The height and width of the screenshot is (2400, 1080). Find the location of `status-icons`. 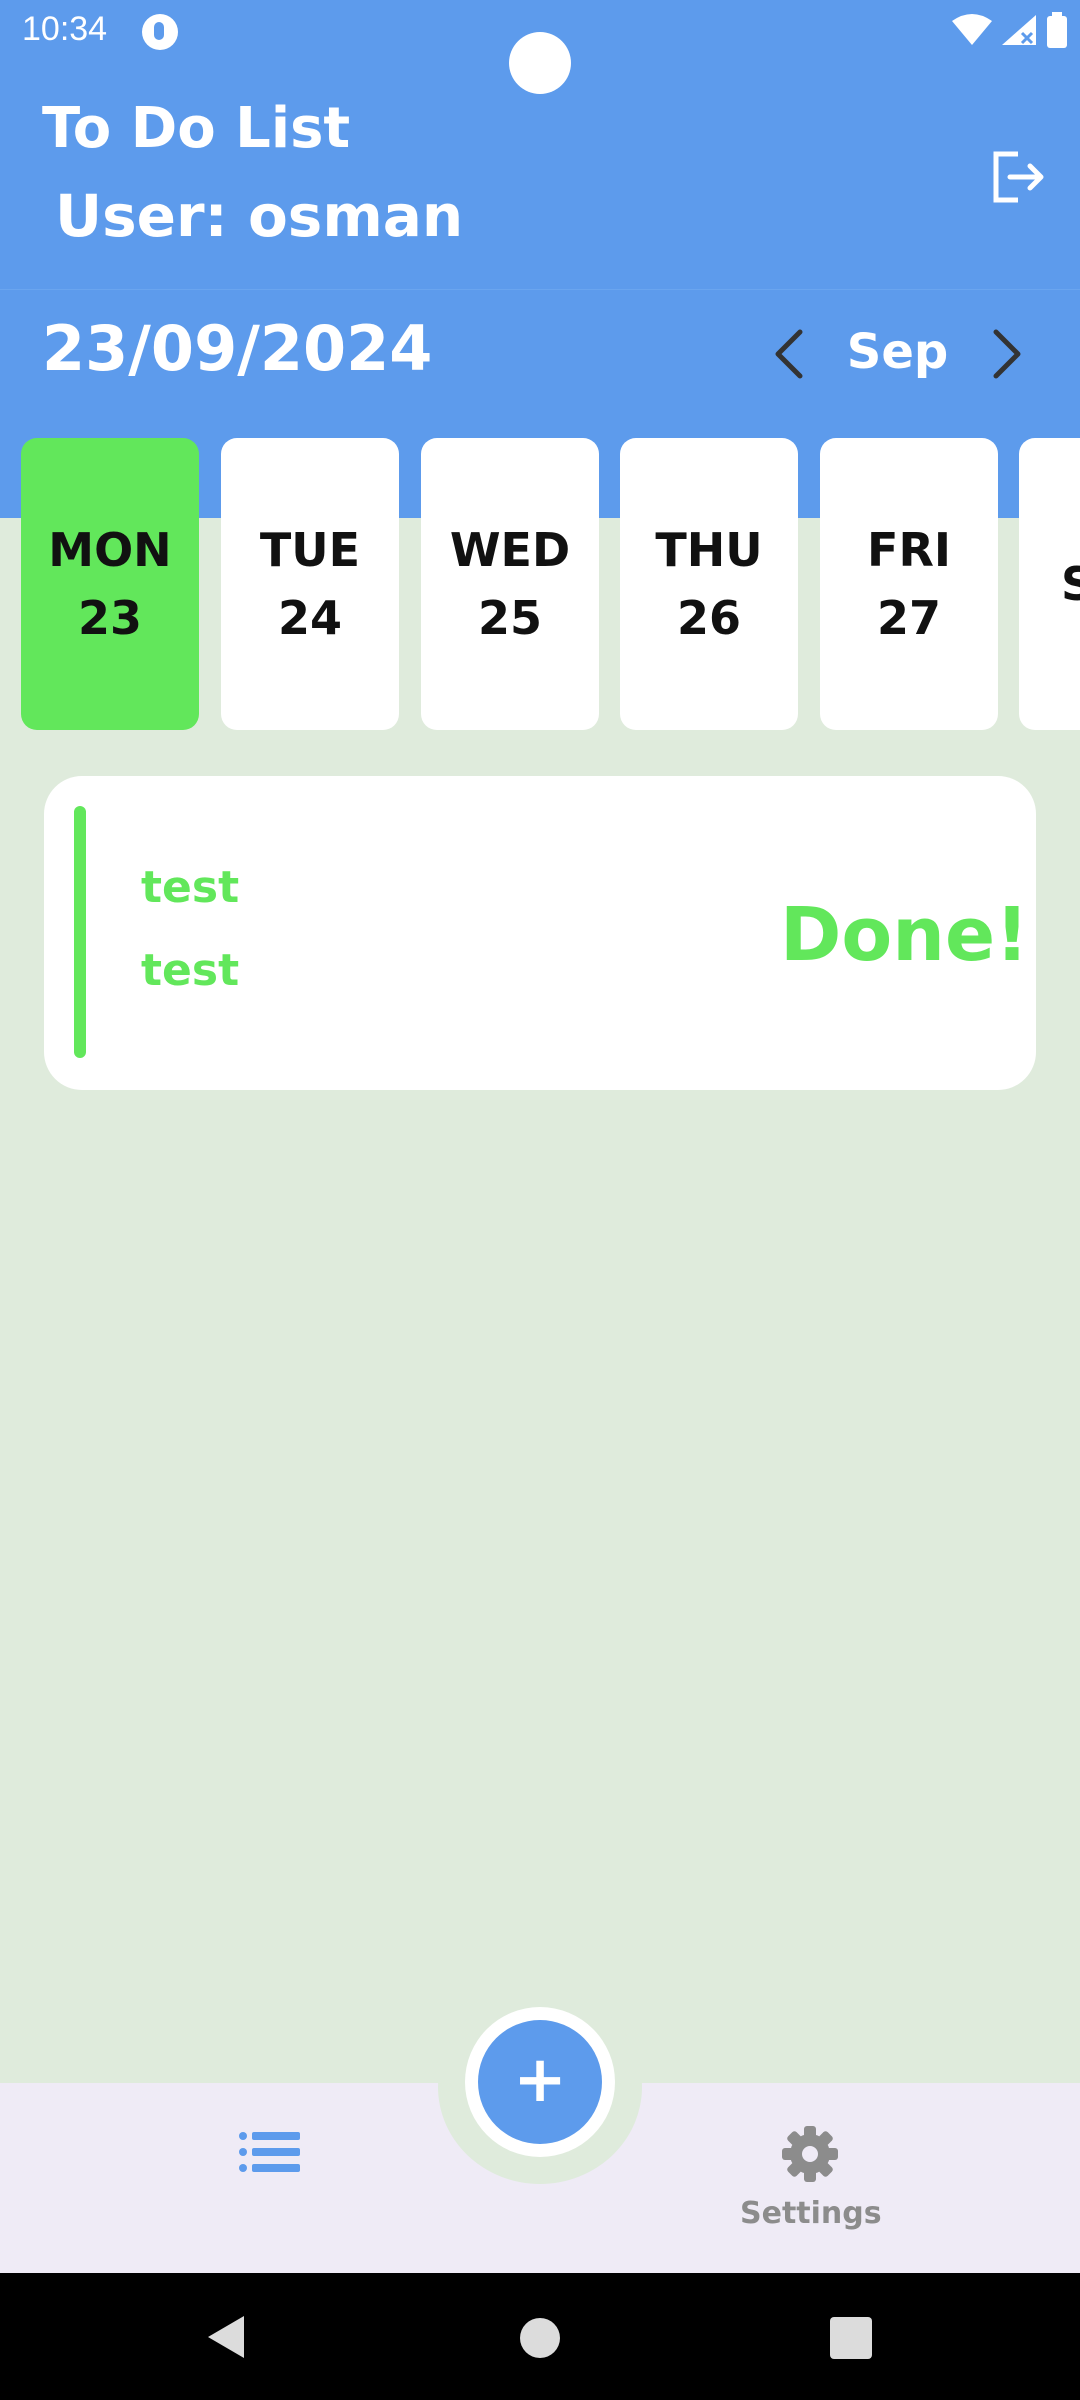

status-icons is located at coordinates (1010, 30).